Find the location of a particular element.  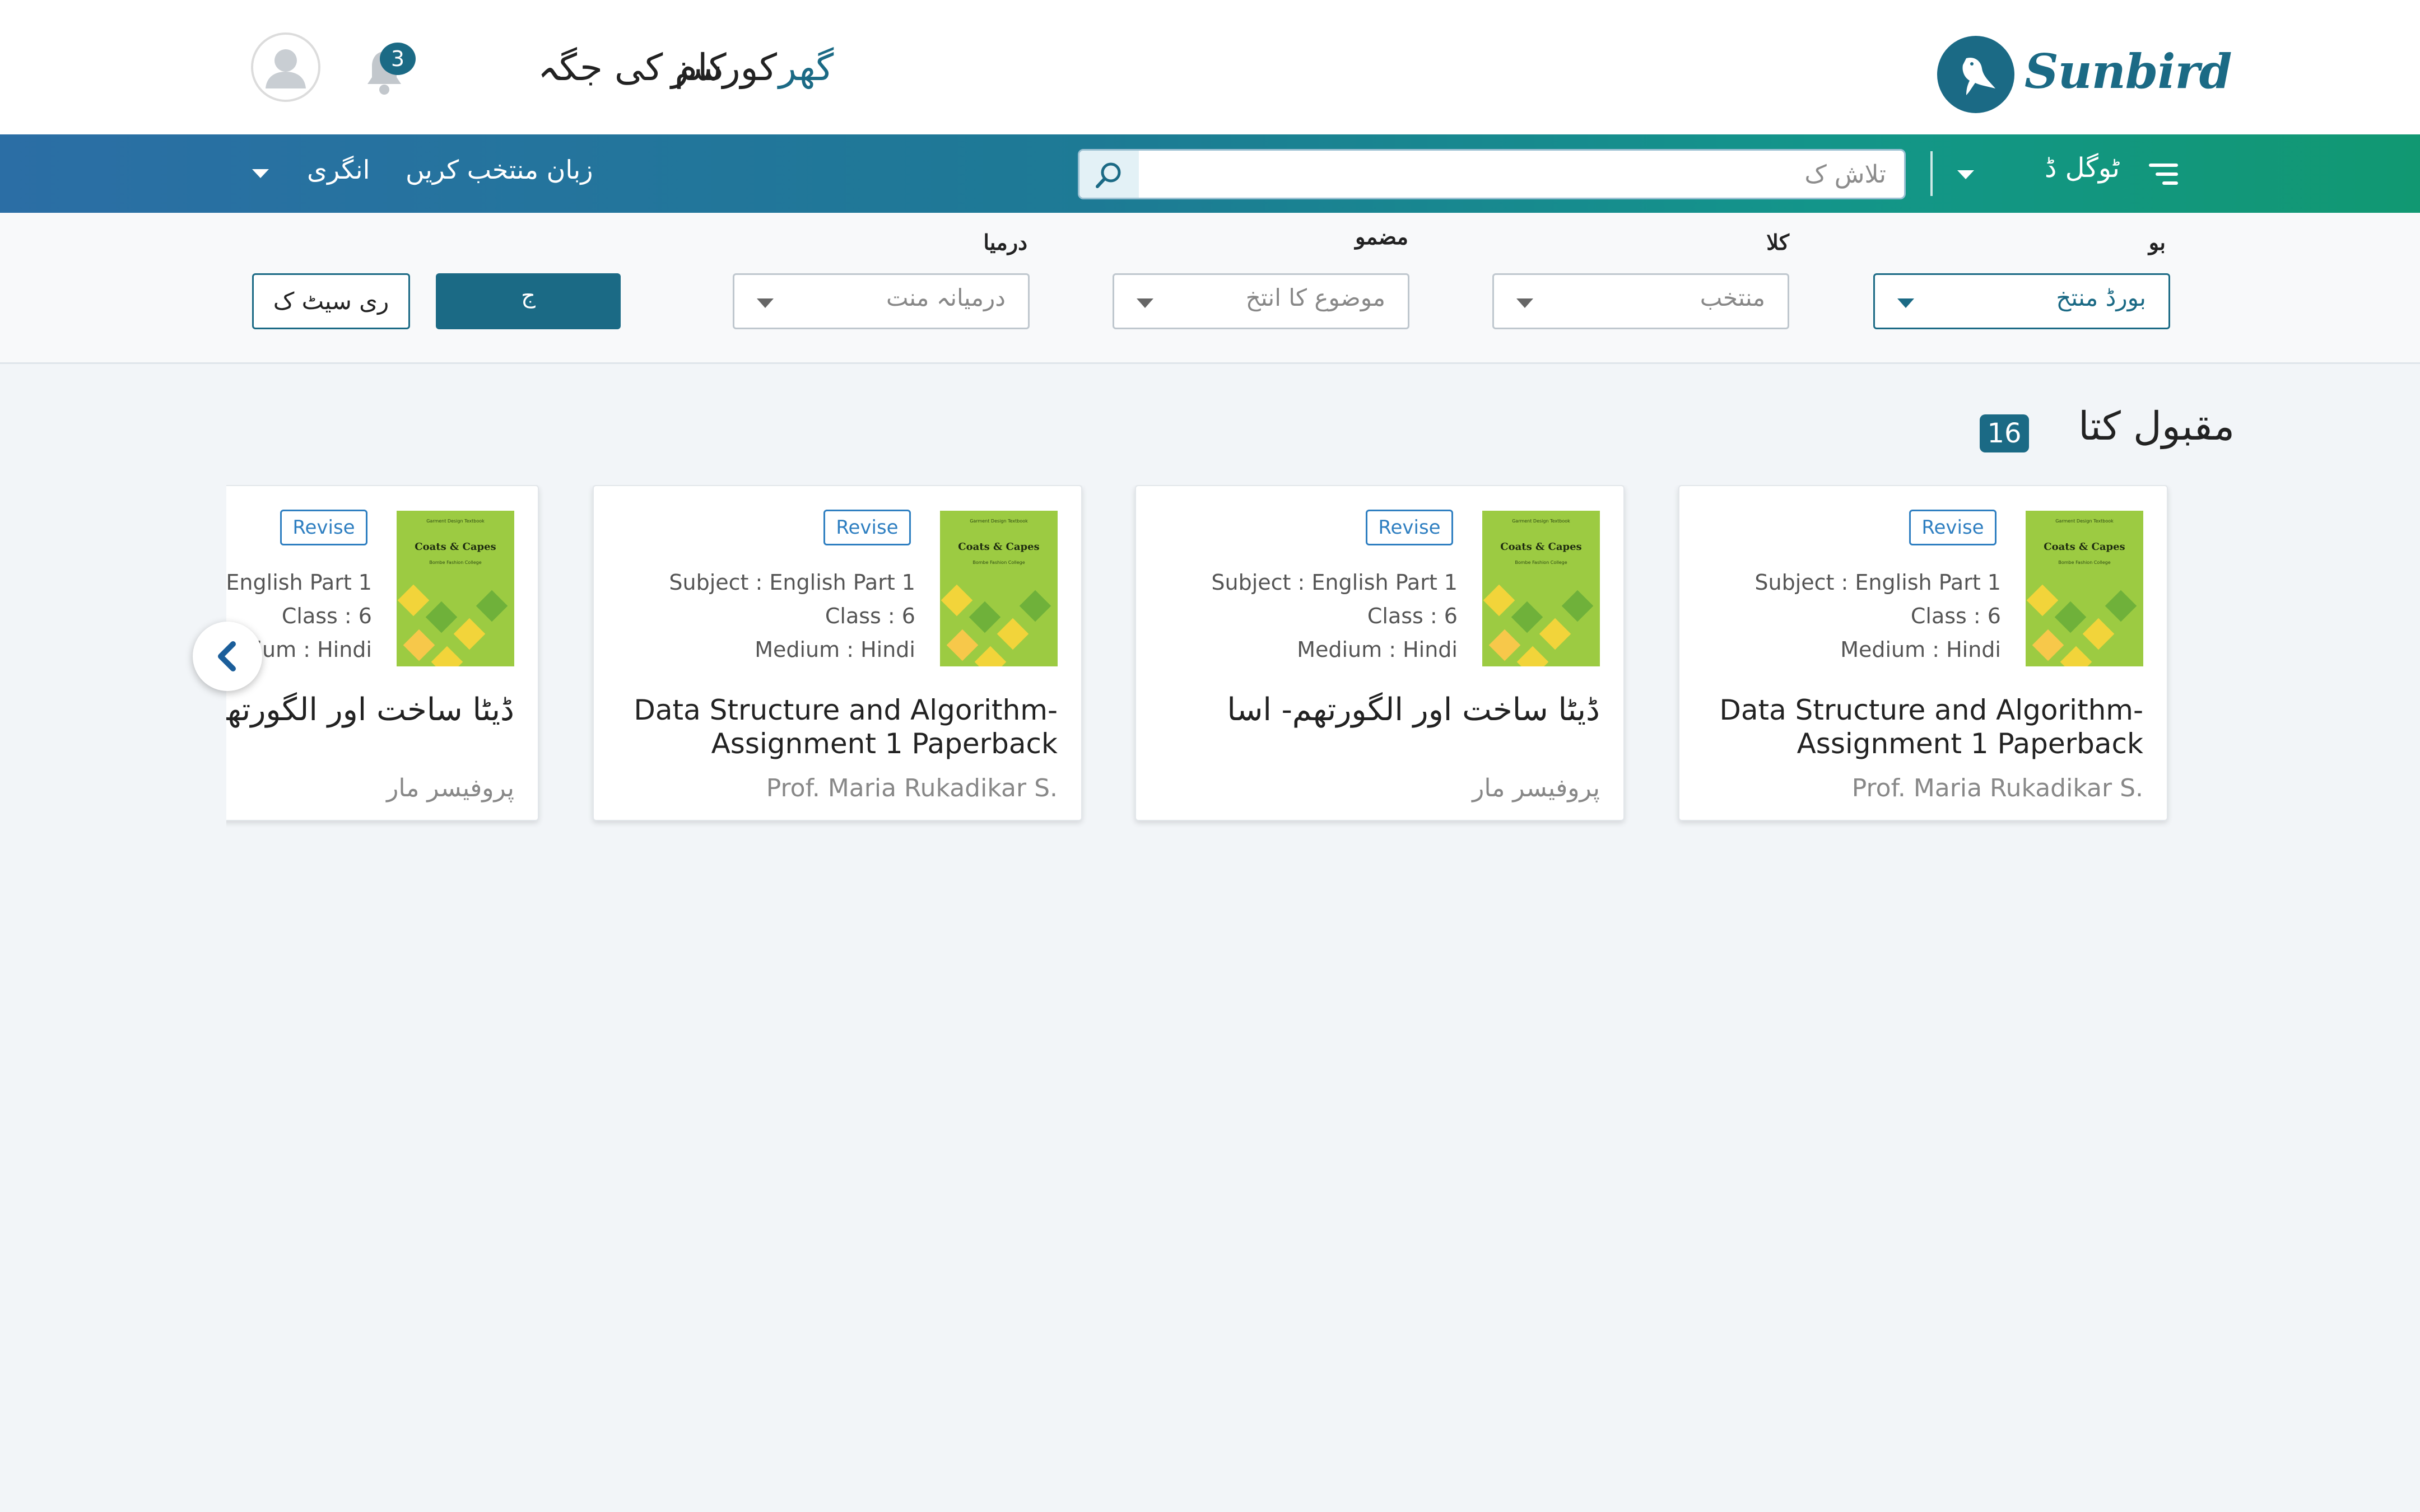

subject-select-value: موضوع کا انتخ is located at coordinates (1315, 297).